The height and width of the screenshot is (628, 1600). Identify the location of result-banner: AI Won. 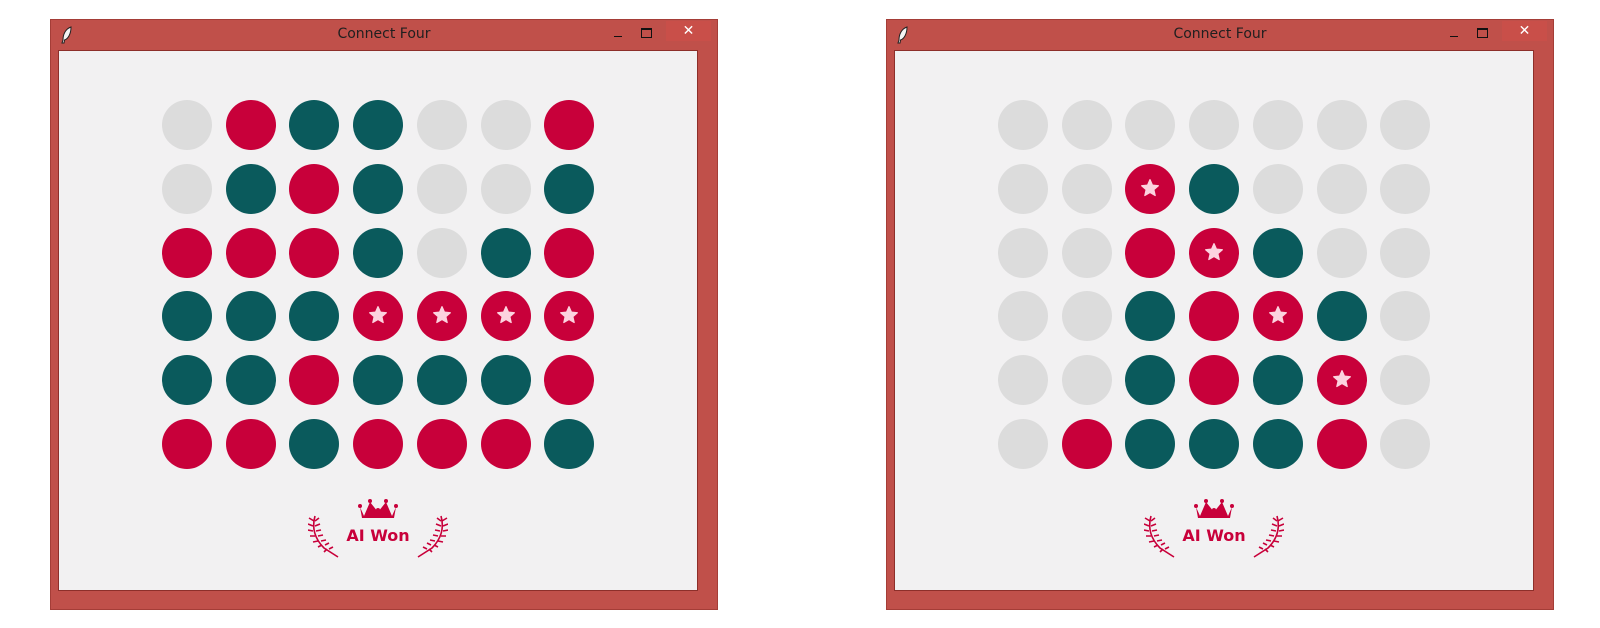
(378, 530).